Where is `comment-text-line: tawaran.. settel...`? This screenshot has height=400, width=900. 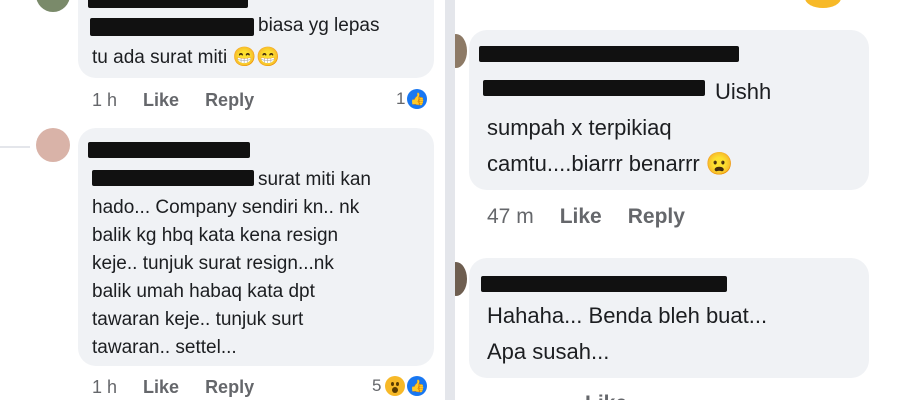
comment-text-line: tawaran.. settel... is located at coordinates (164, 347).